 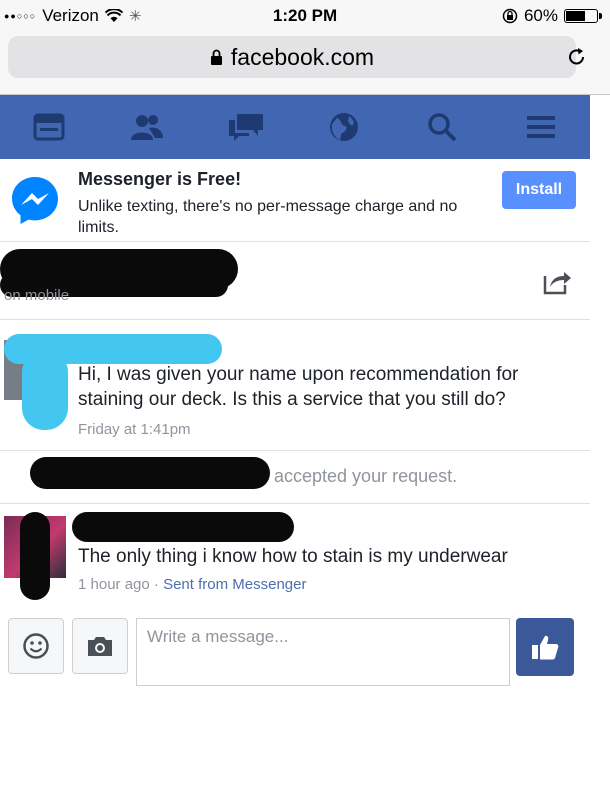 I want to click on rotation-lock-icon, so click(x=510, y=16).